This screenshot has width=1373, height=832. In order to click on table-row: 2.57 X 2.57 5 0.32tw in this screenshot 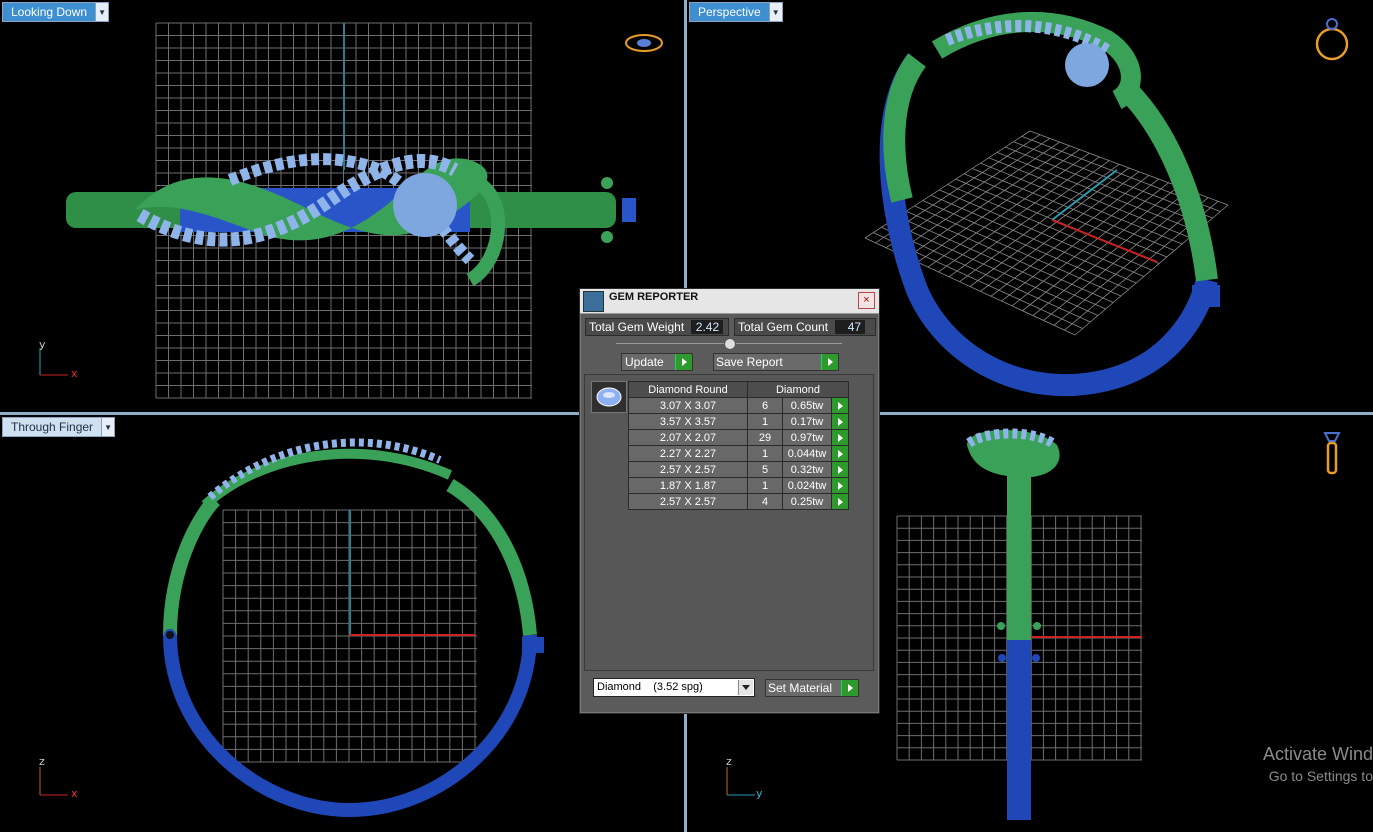, I will do `click(738, 469)`.